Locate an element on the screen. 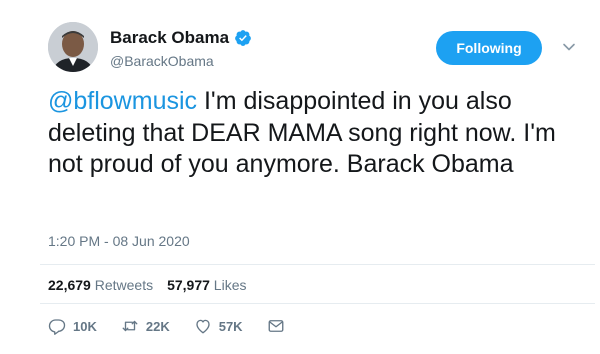 This screenshot has width=600, height=354. tweet-actions: 10K 22K 57K is located at coordinates (178, 326).